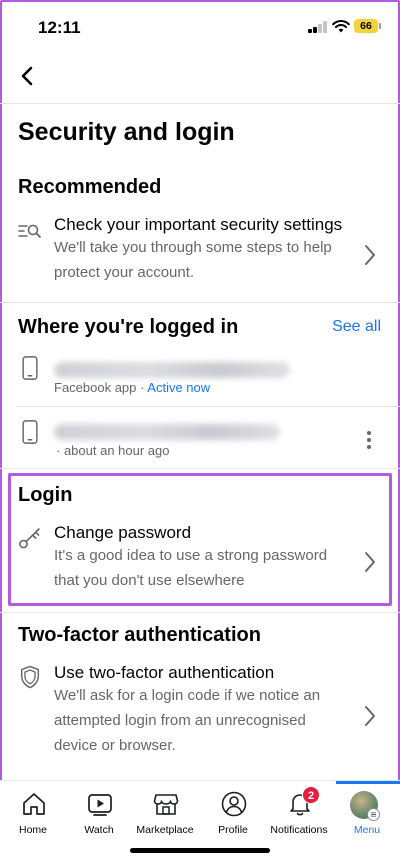 The height and width of the screenshot is (862, 400). Describe the element at coordinates (126, 132) in the screenshot. I see `page-title: Security and login` at that location.